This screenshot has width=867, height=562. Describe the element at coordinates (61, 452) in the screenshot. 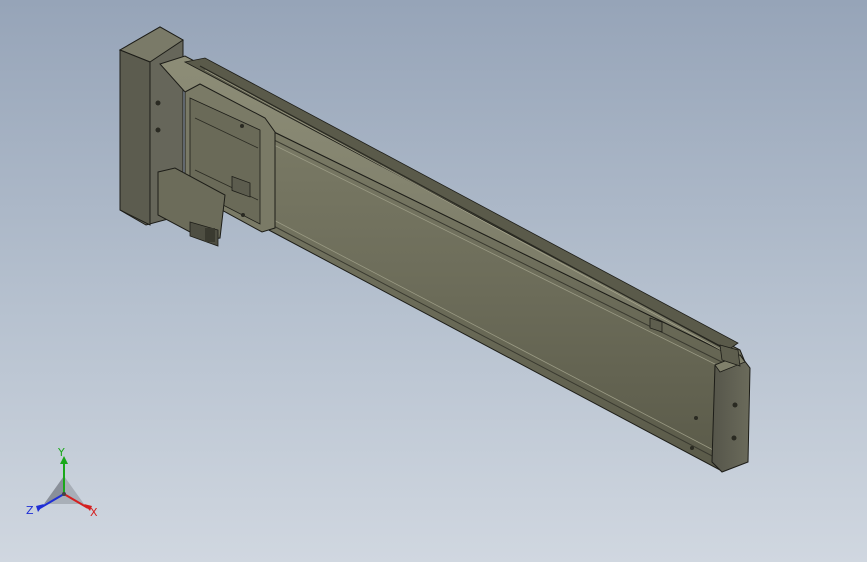

I see `y-axis-label: Y` at that location.